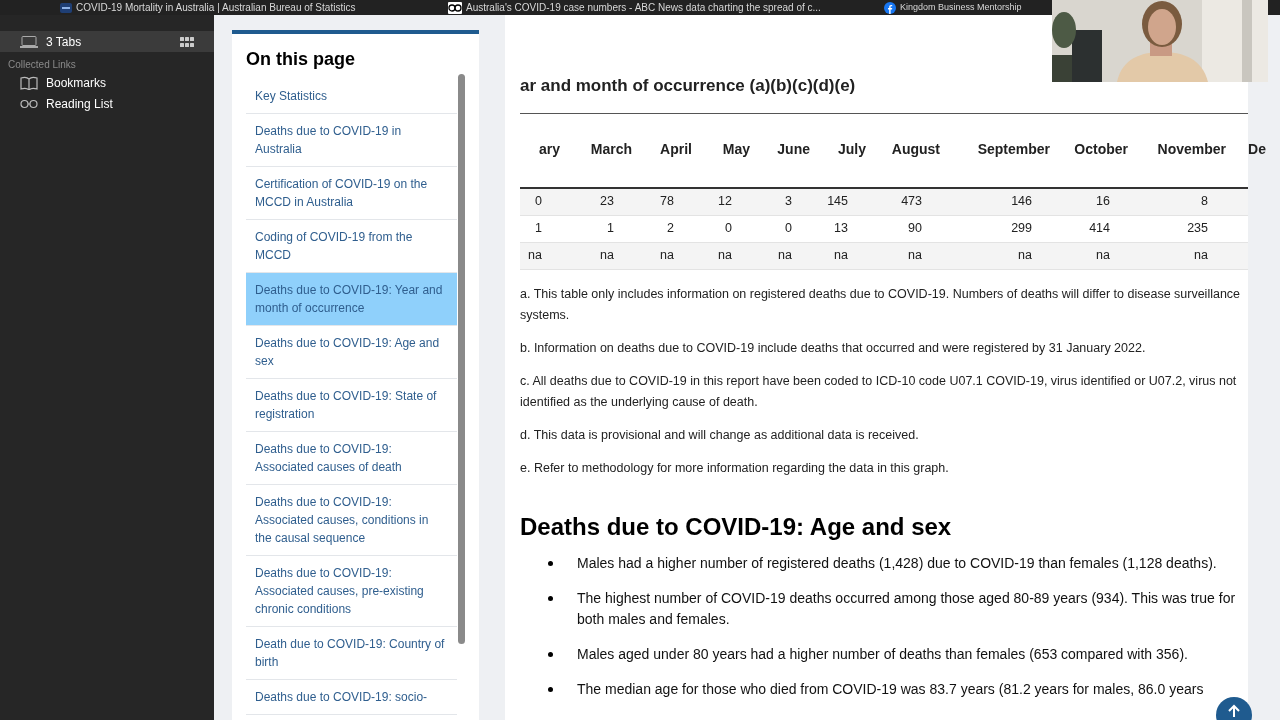  Describe the element at coordinates (1234, 711) in the screenshot. I see `arrow-up-icon` at that location.